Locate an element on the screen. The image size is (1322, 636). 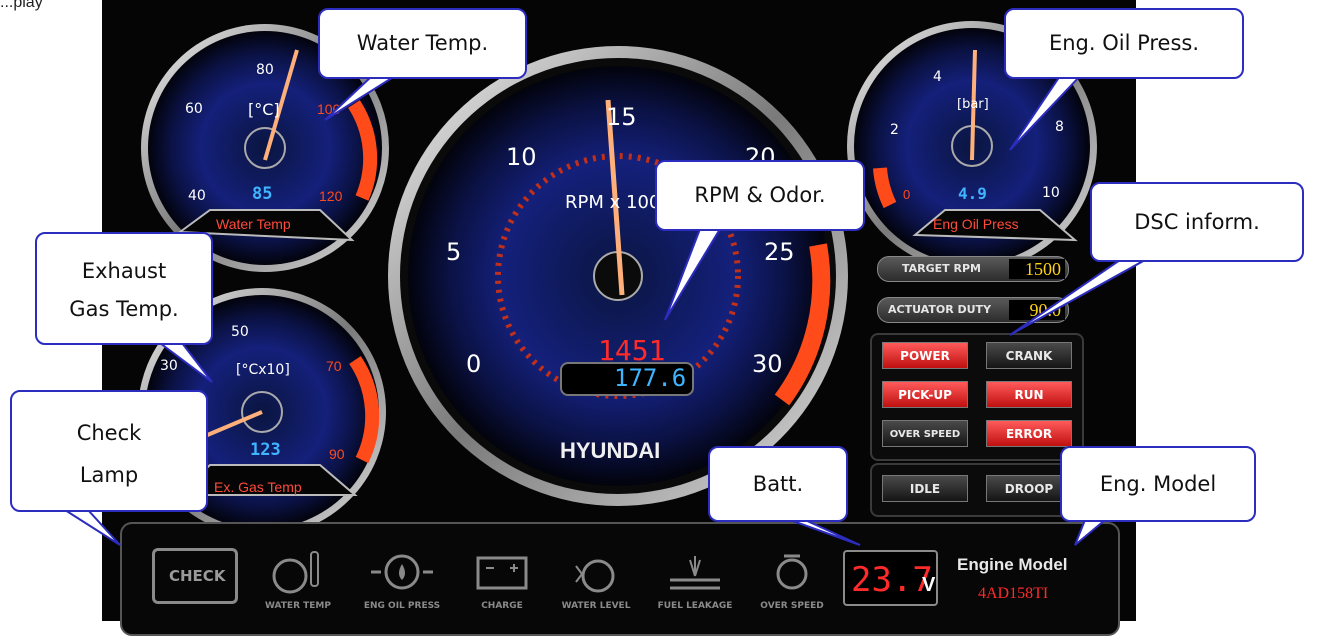
callout-eng-model: Eng. Model is located at coordinates (1158, 484).